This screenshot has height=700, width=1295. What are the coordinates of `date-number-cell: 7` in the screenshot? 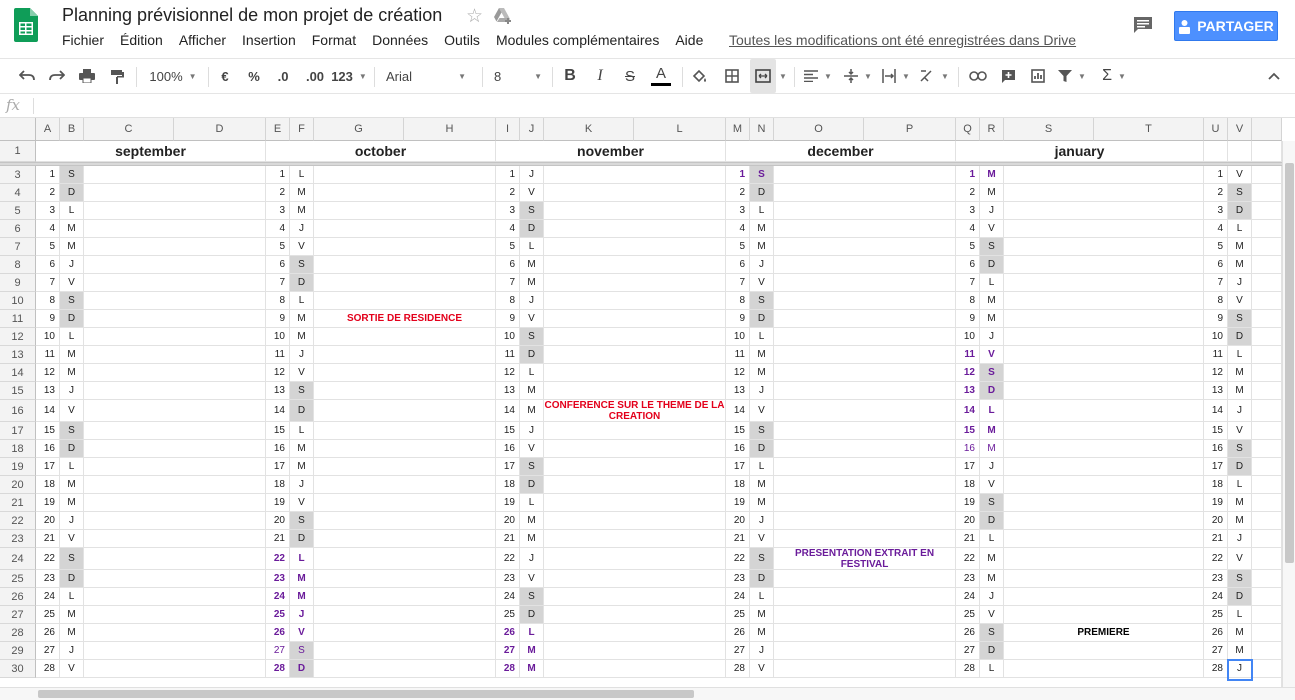 It's located at (508, 283).